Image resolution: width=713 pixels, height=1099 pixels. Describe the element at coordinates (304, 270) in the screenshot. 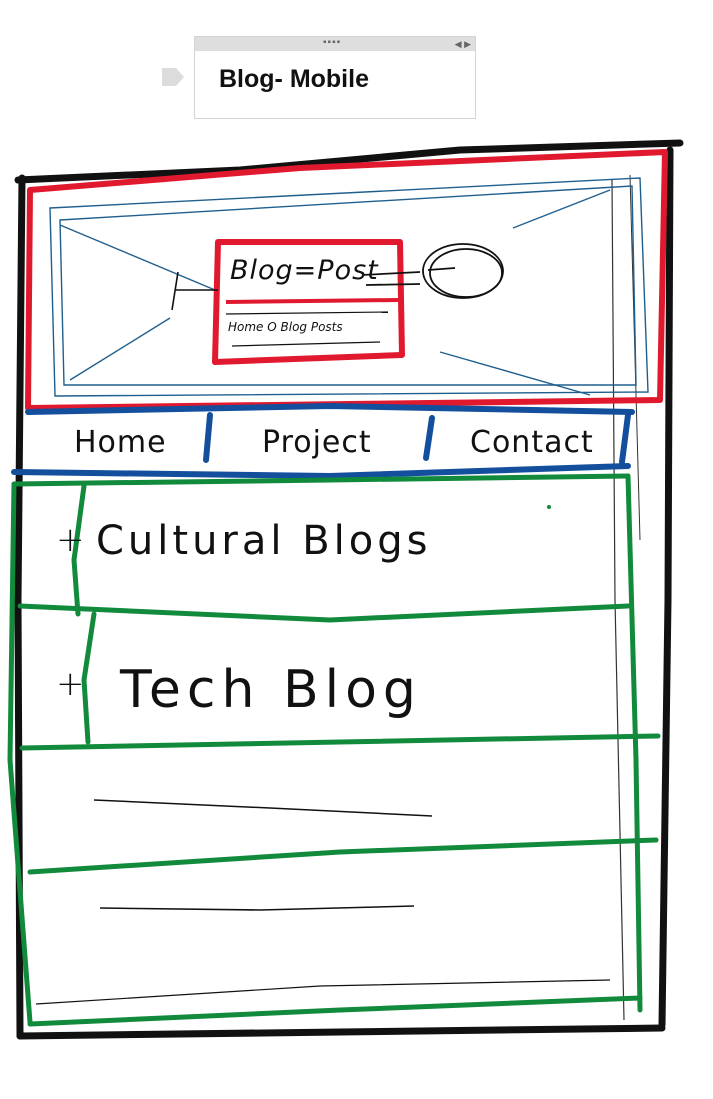

I see `banner-title: Blog=Post` at that location.